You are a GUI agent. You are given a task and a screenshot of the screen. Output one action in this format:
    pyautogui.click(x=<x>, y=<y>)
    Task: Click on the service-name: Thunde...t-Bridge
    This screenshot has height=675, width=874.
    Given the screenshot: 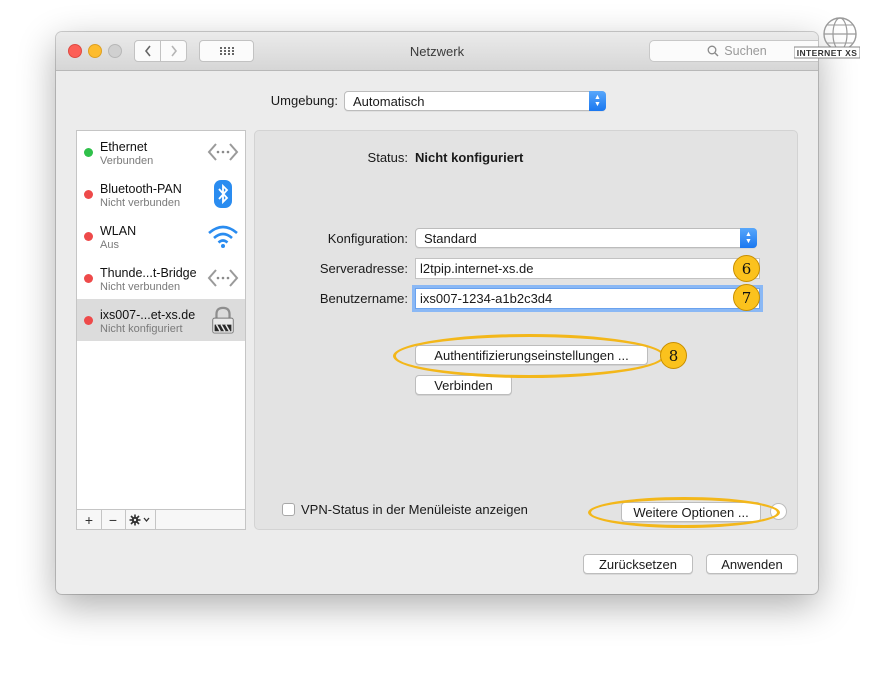 What is the action you would take?
    pyautogui.click(x=148, y=273)
    